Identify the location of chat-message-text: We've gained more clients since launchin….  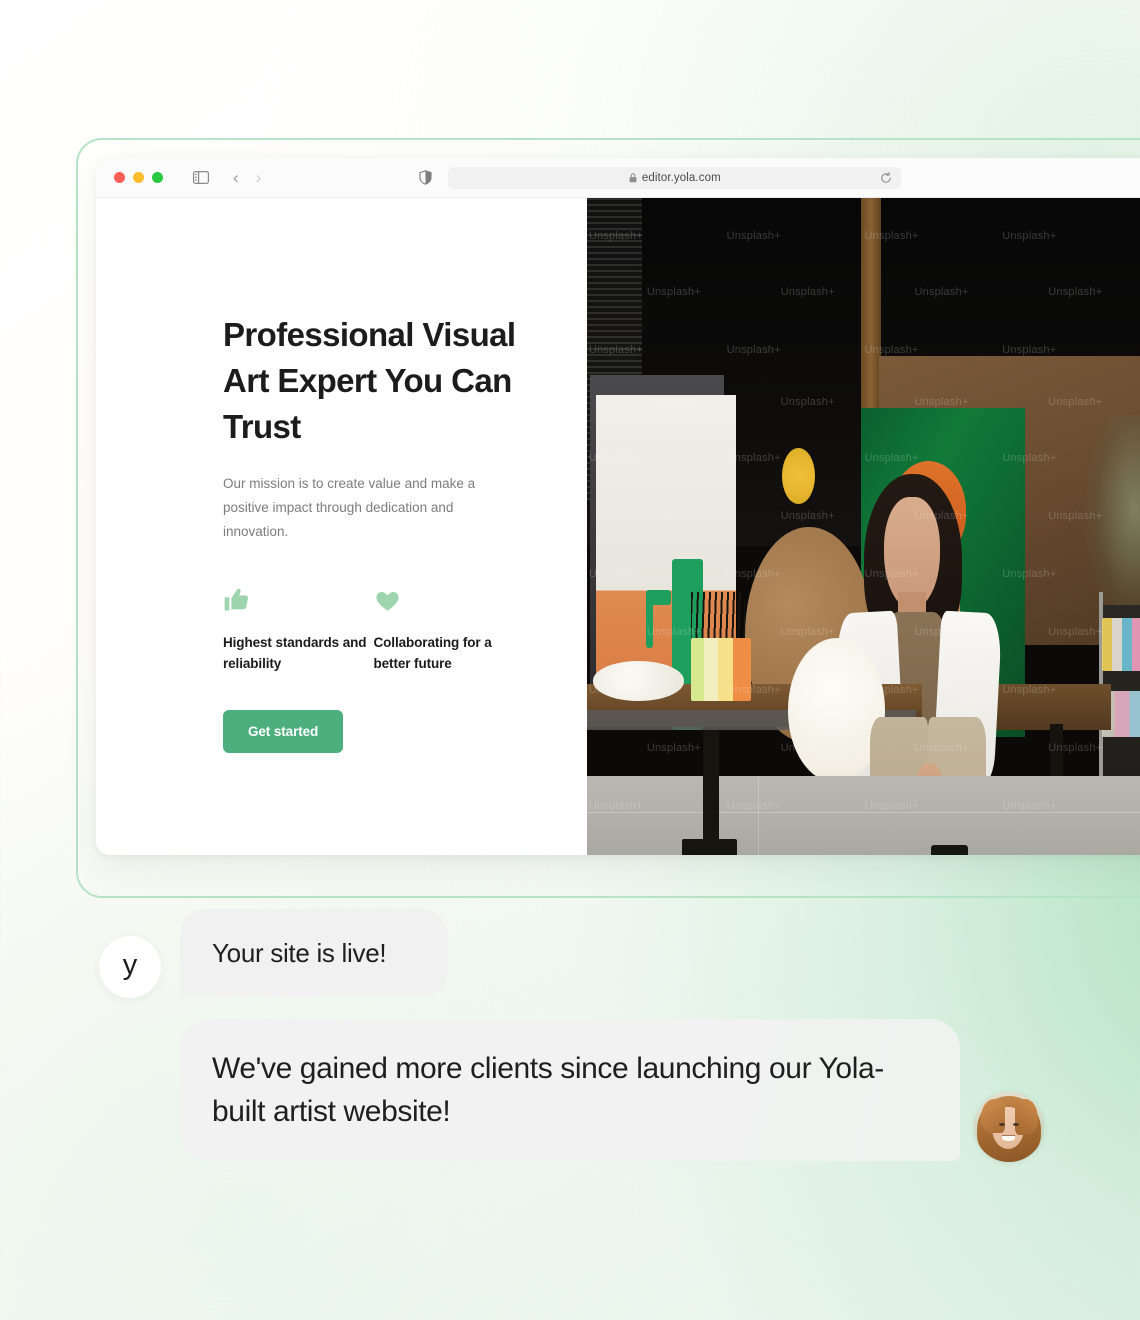
(548, 1090).